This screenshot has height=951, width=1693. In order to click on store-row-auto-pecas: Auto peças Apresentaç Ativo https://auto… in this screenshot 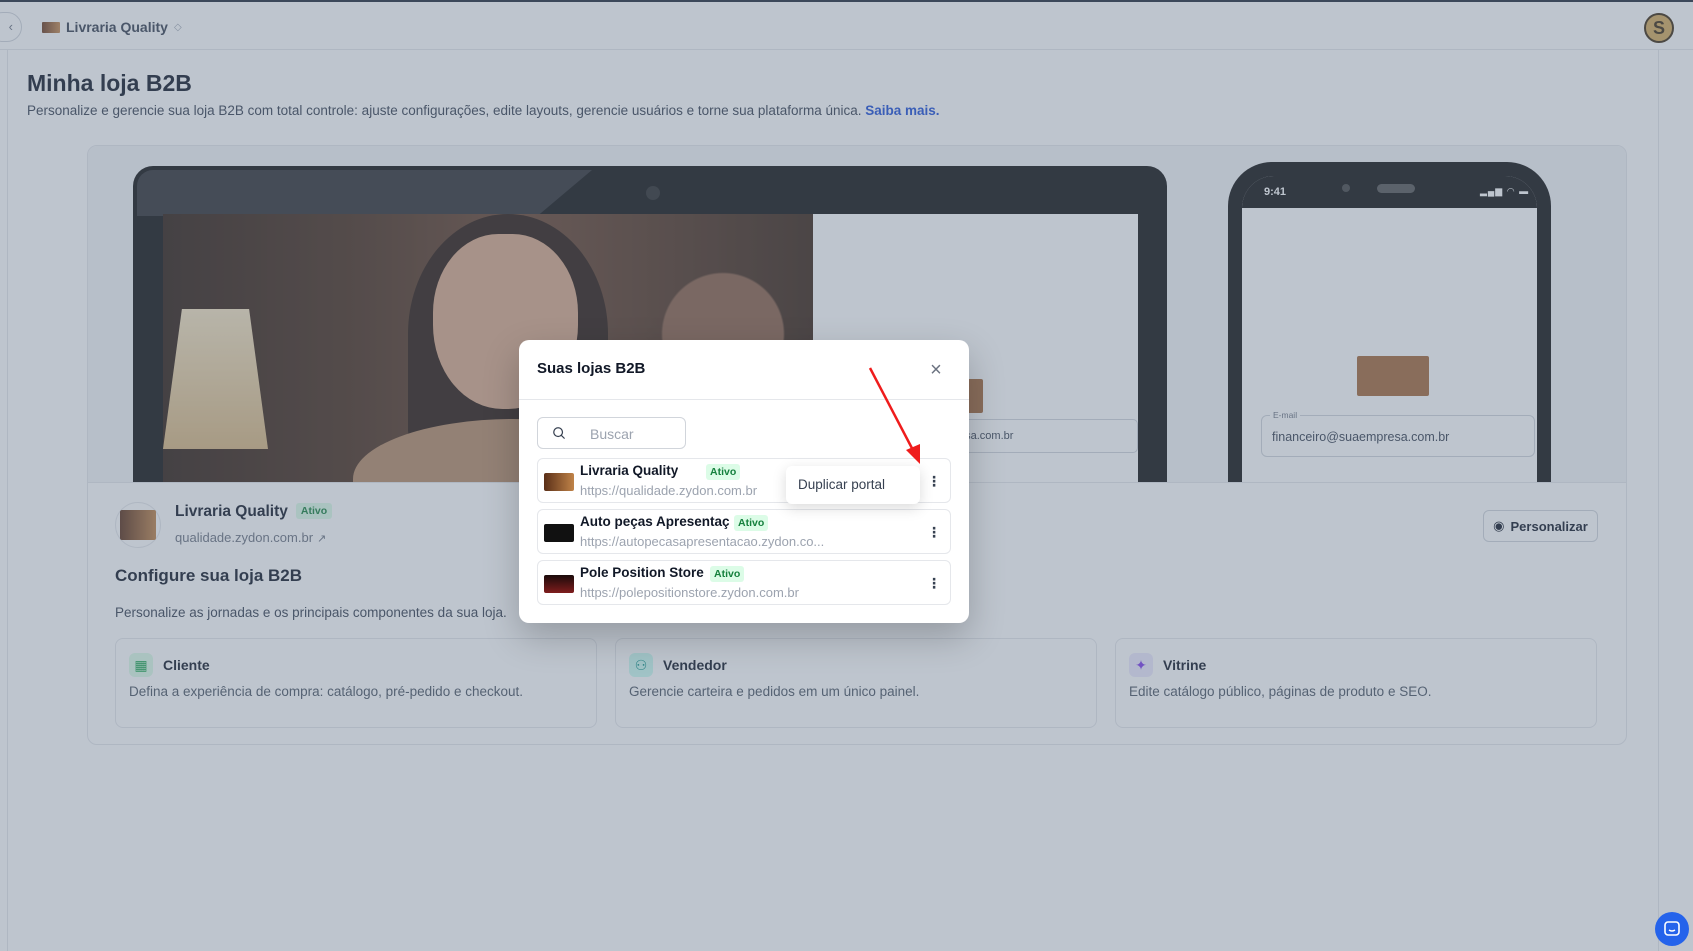, I will do `click(744, 531)`.